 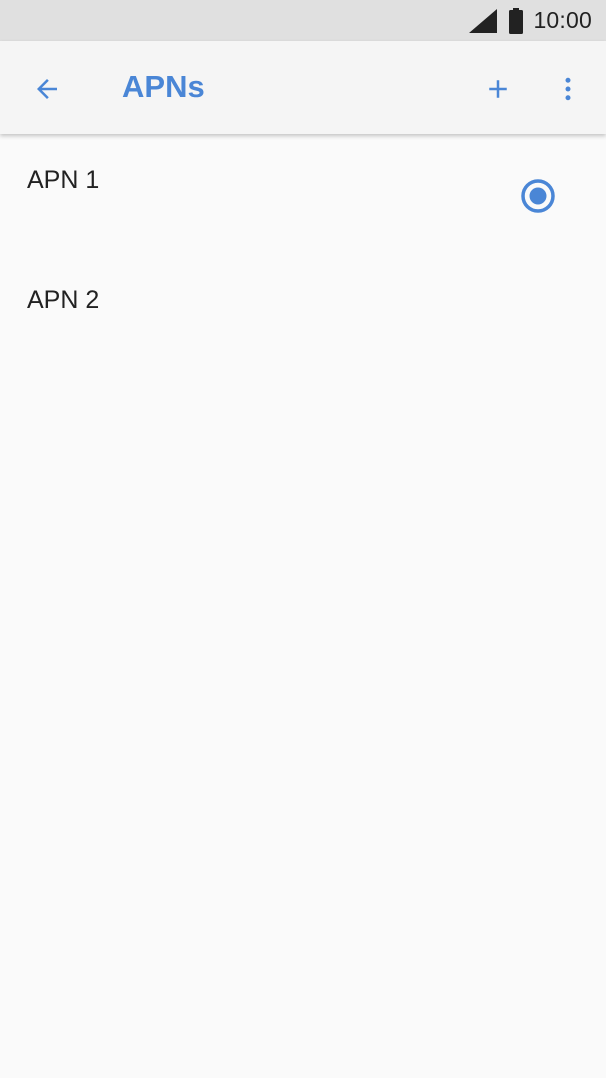 What do you see at coordinates (303, 20) in the screenshot?
I see `status-bar: 10:00` at bounding box center [303, 20].